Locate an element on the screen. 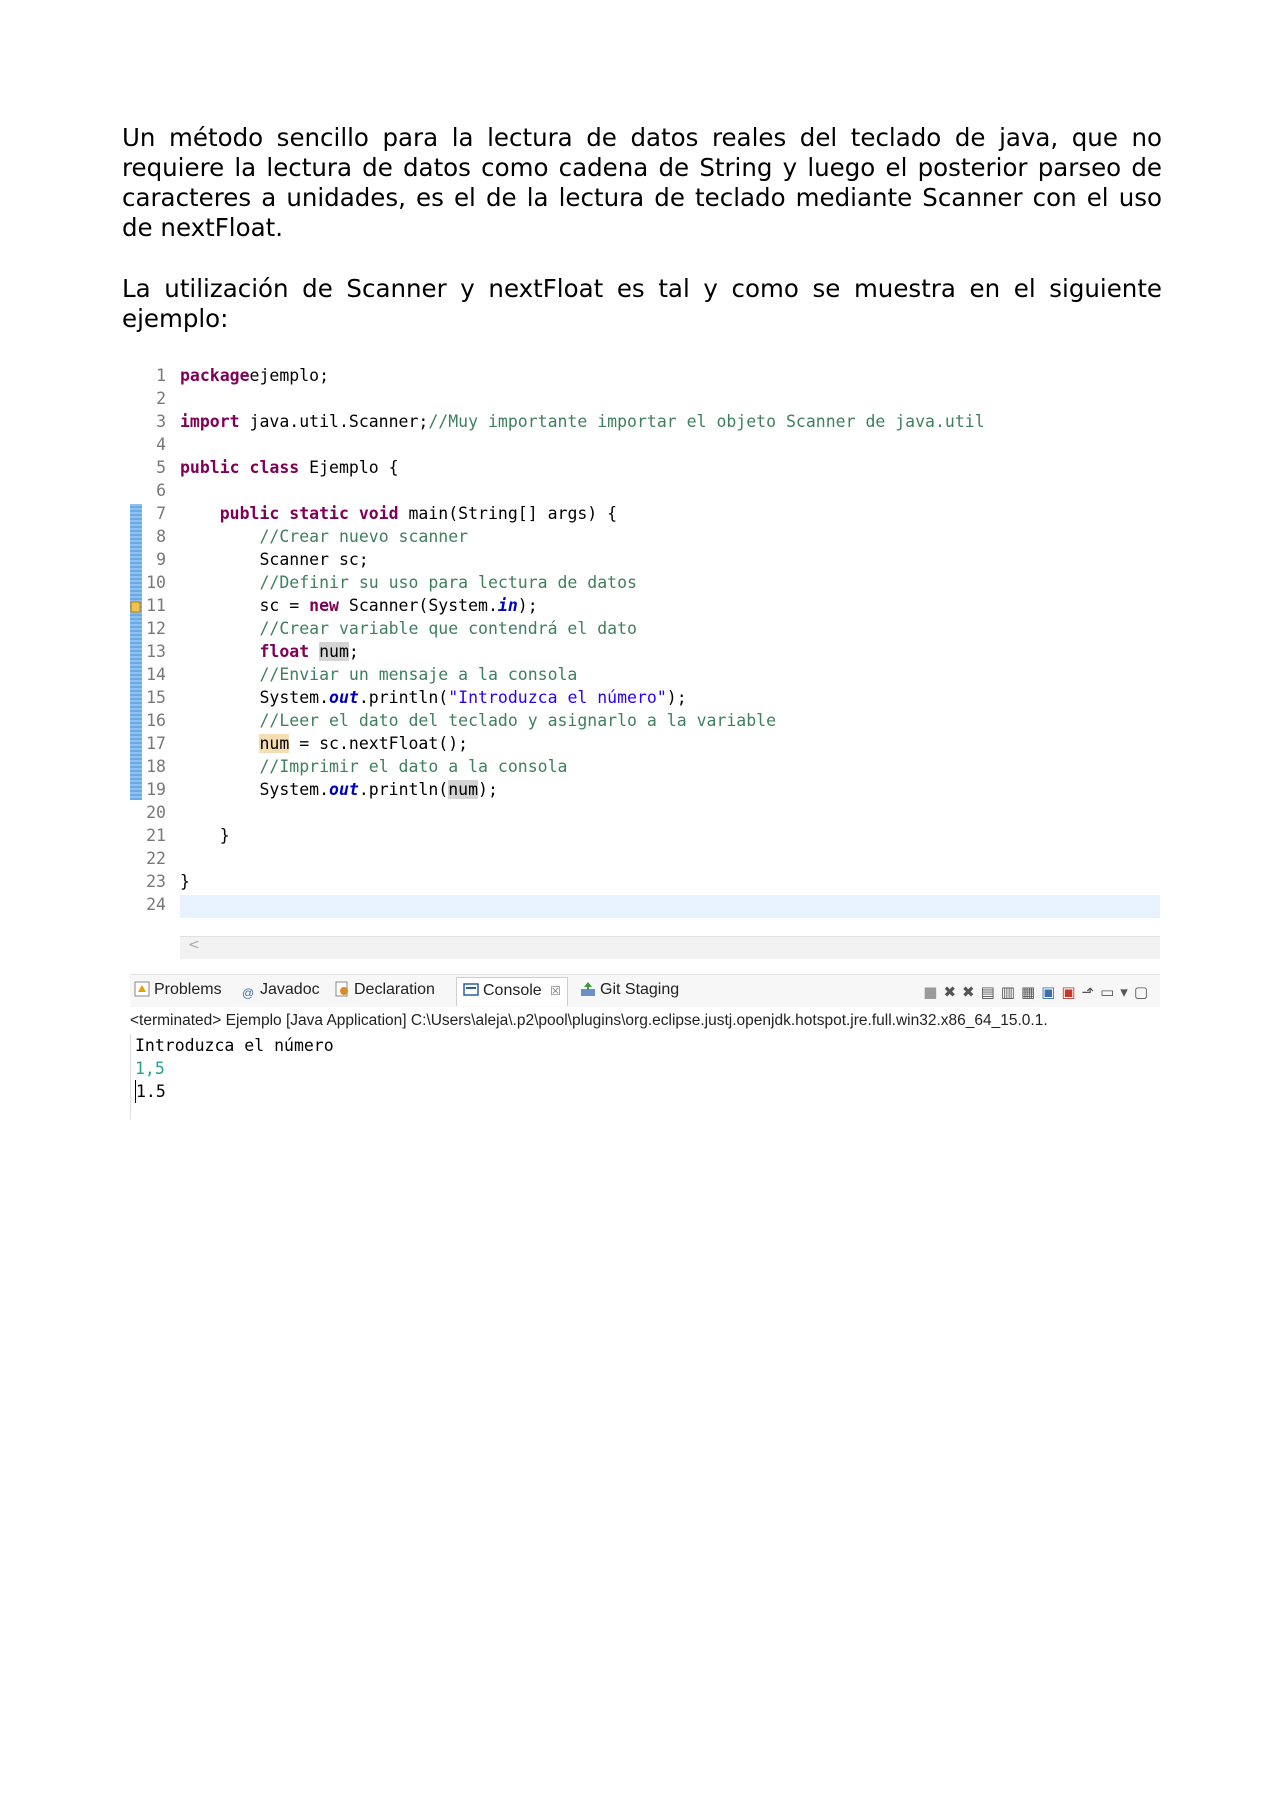  tab-git-staging: Git Staging is located at coordinates (629, 990).